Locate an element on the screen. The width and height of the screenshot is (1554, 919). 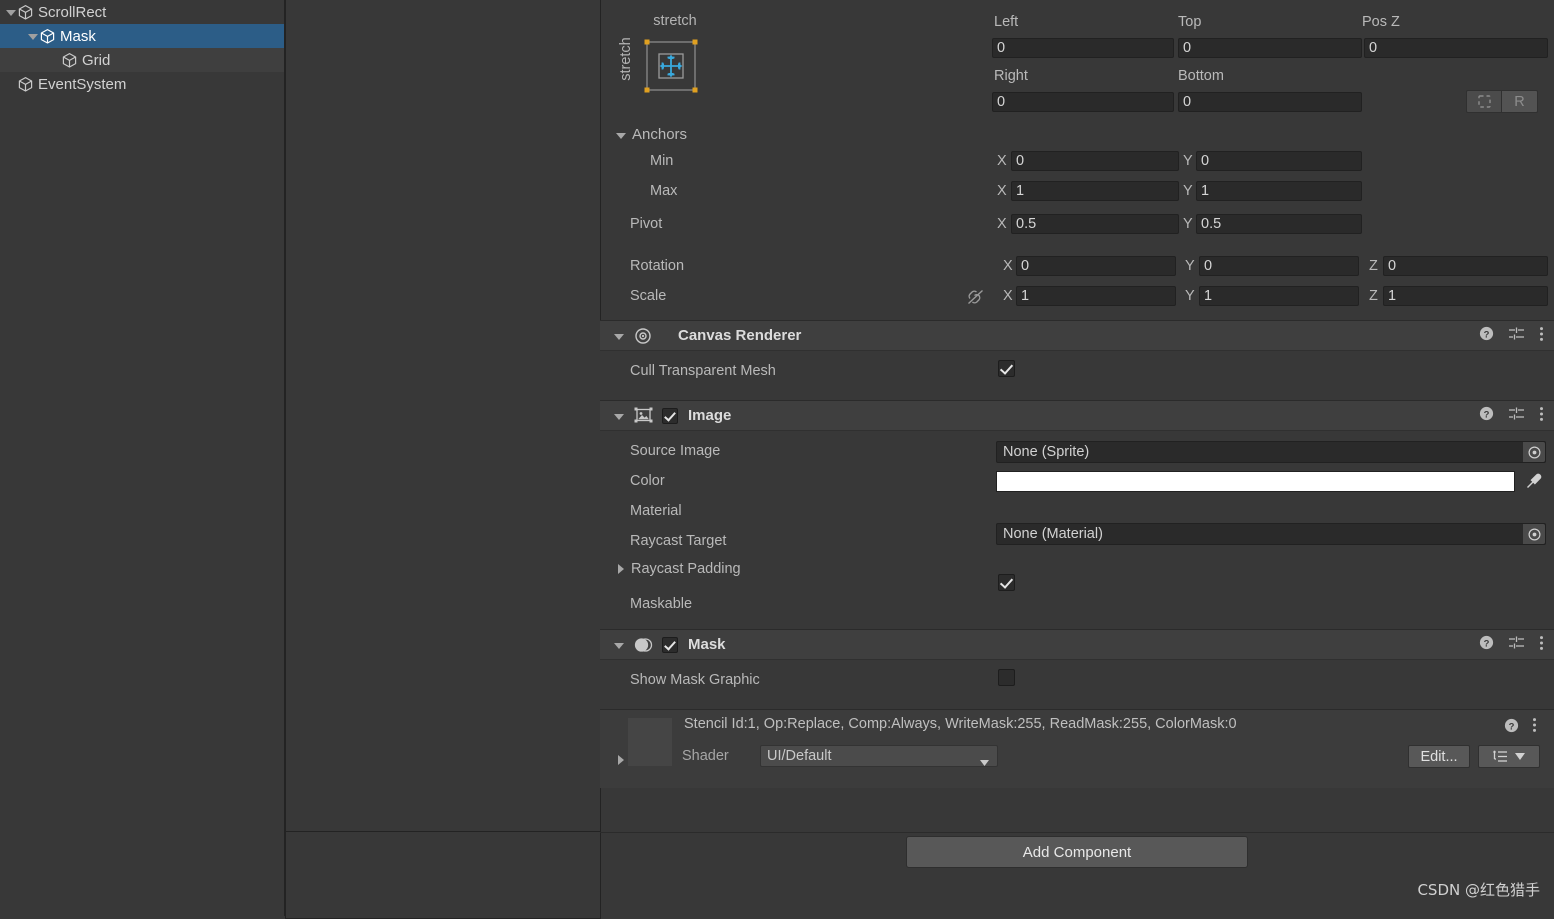
anchor-preset-widget: stretch stretch is located at coordinates (662, 61).